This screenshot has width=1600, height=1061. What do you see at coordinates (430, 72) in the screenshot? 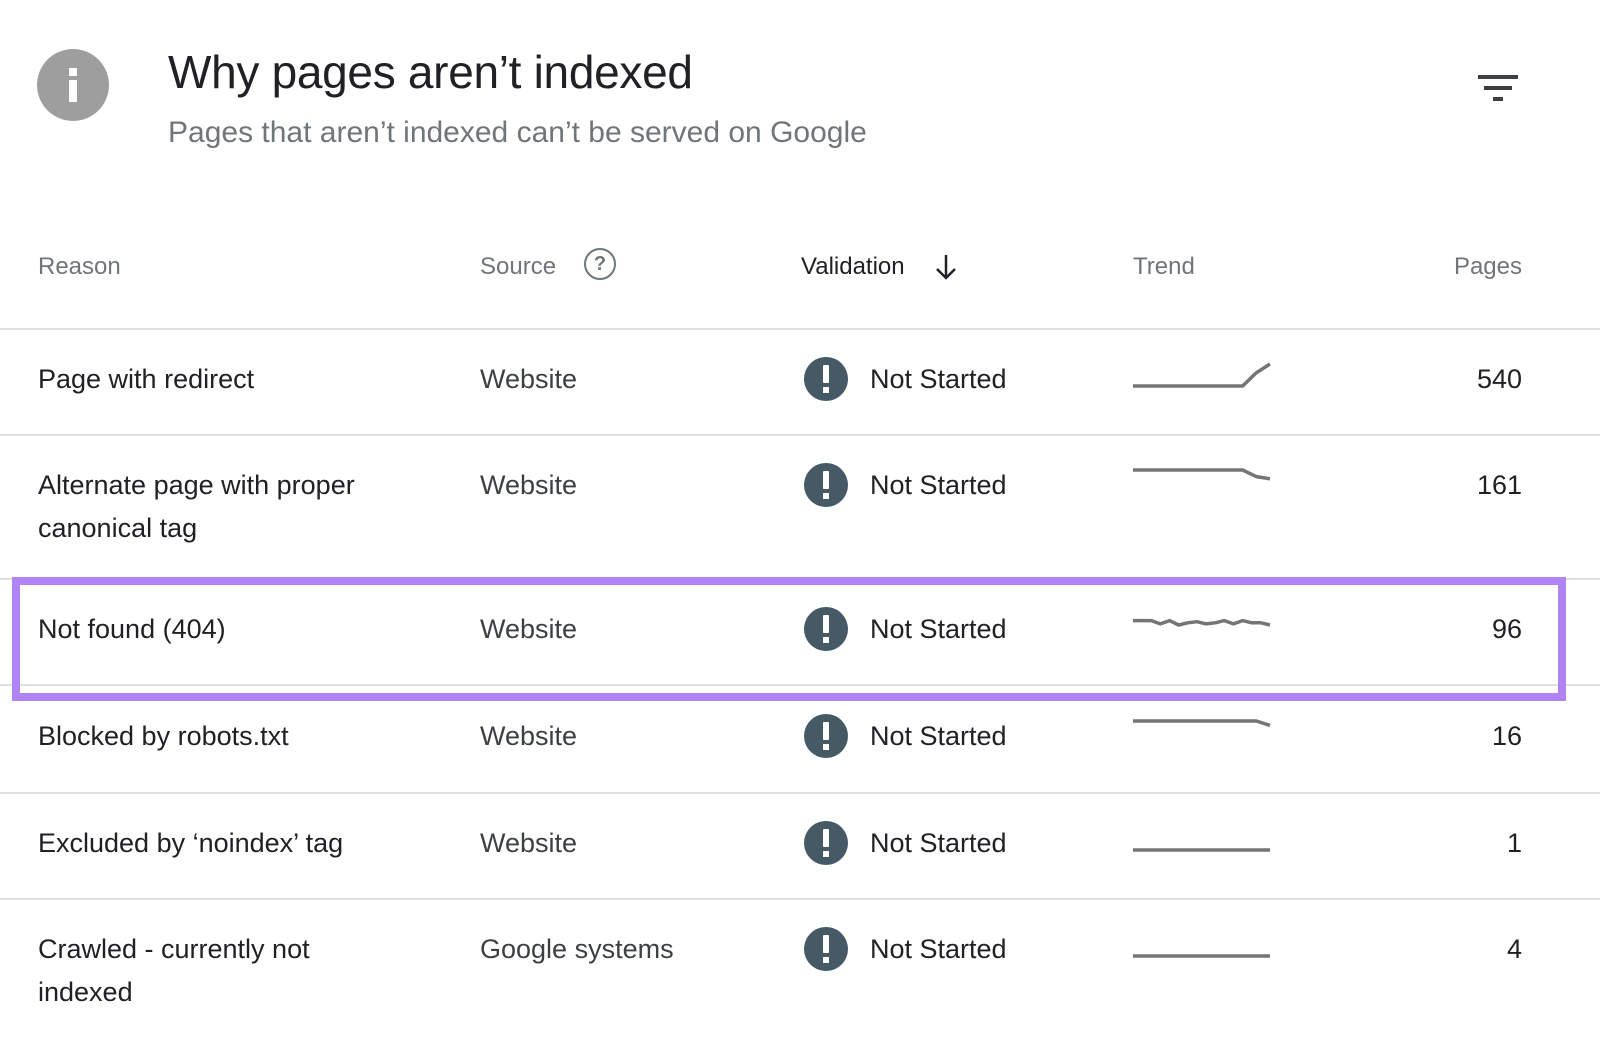
I see `page-title: Why pages aren’t indexed` at bounding box center [430, 72].